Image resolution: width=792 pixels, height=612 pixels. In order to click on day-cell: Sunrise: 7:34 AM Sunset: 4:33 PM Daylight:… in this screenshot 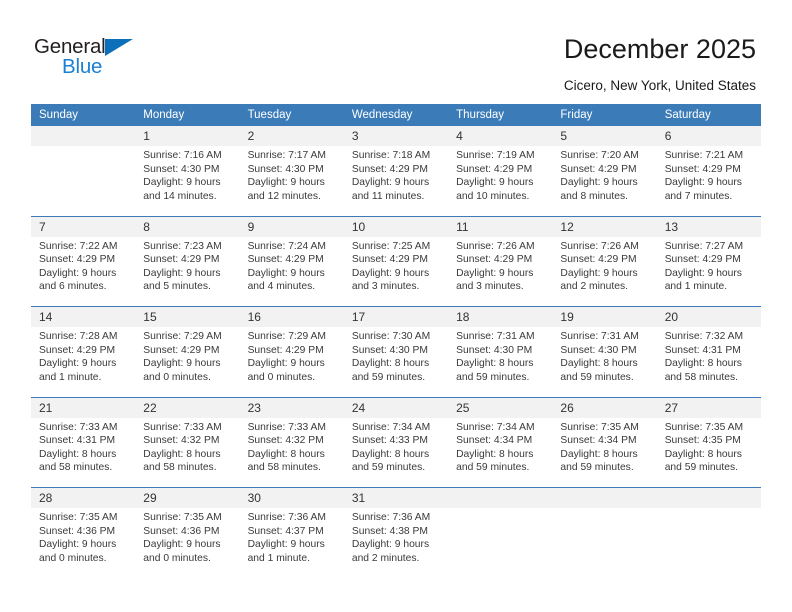, I will do `click(396, 452)`.